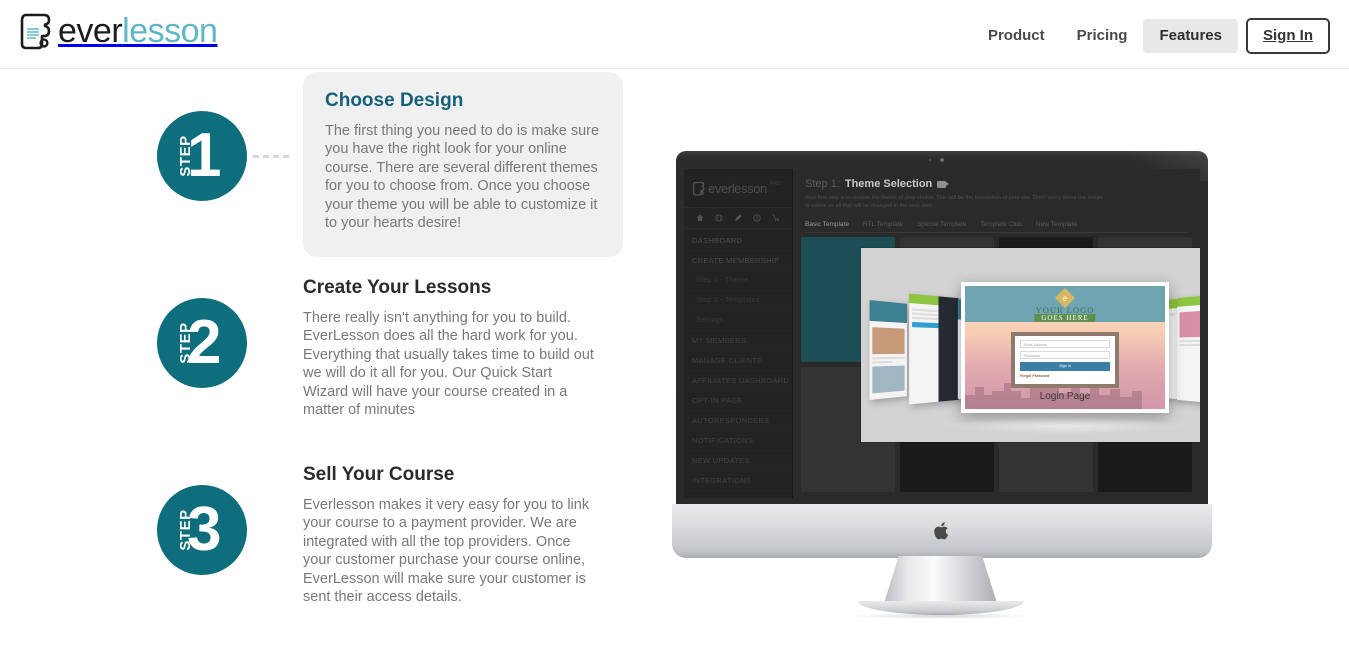 This screenshot has height=645, width=1349. What do you see at coordinates (738, 401) in the screenshot?
I see `app-menu-item-opt-in-page: OPT-IN PAGE` at bounding box center [738, 401].